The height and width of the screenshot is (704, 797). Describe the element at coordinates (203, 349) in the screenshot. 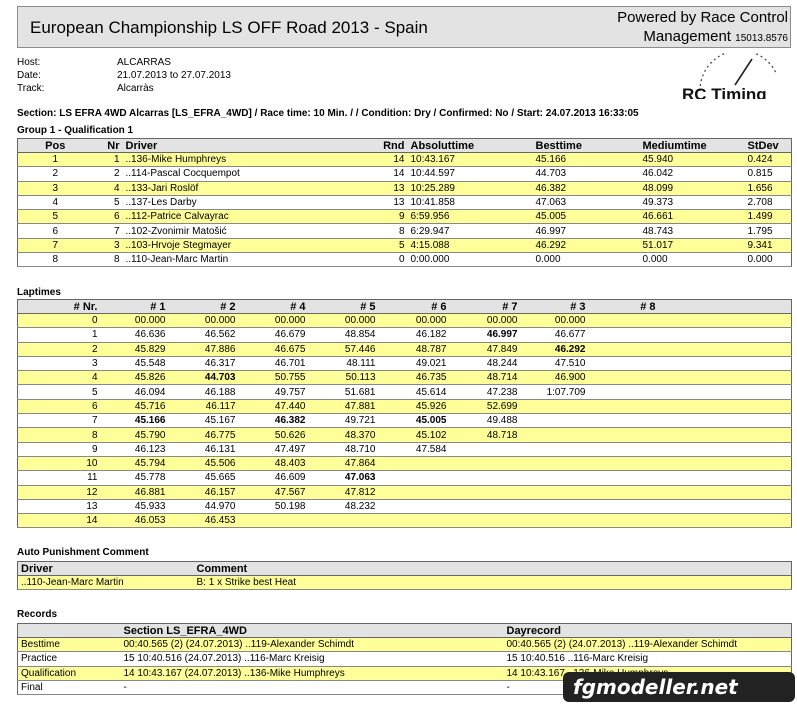

I see `table-cell: 47.886` at that location.